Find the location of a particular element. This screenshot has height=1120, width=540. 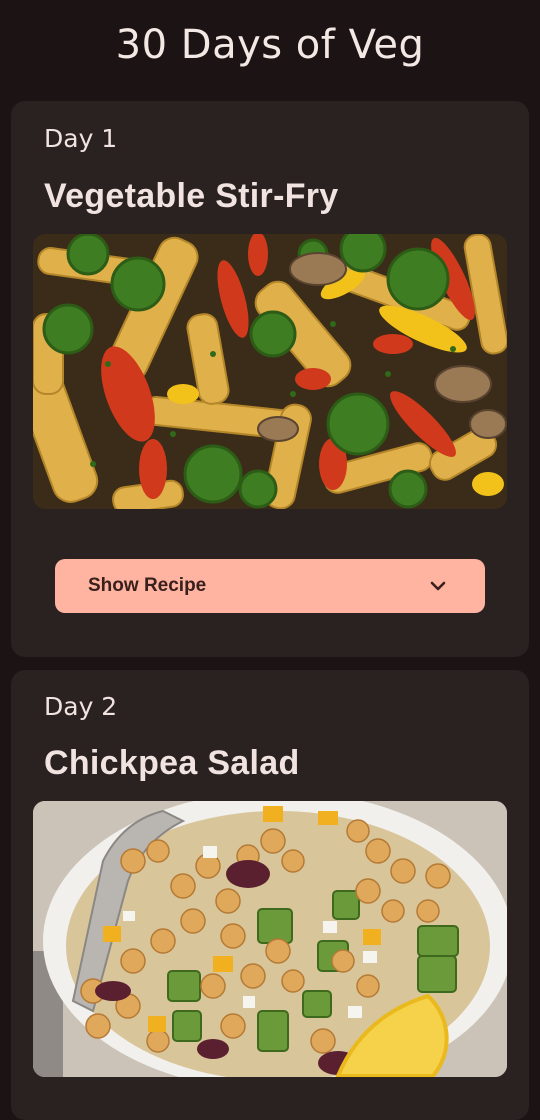

show-recipe-label: Show Recipe is located at coordinates (147, 585).